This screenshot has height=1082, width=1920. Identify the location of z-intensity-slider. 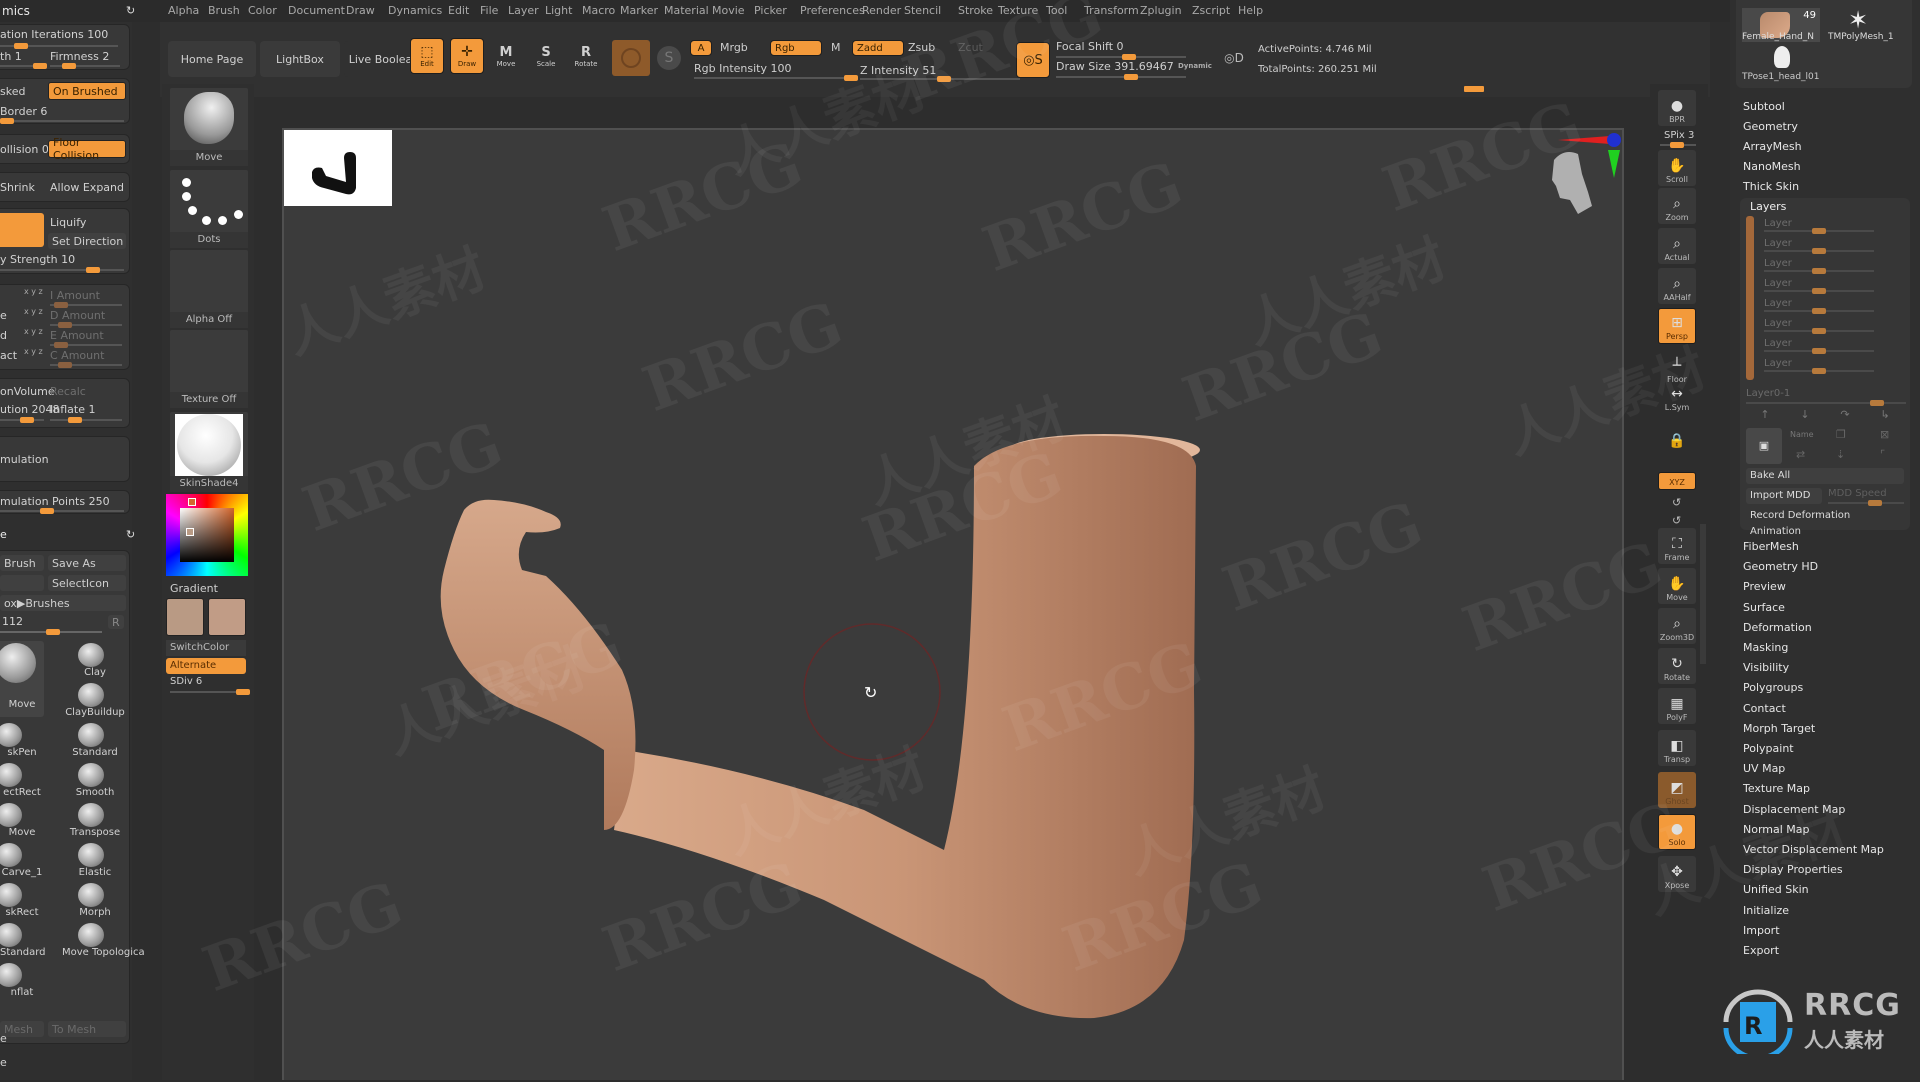
(940, 79).